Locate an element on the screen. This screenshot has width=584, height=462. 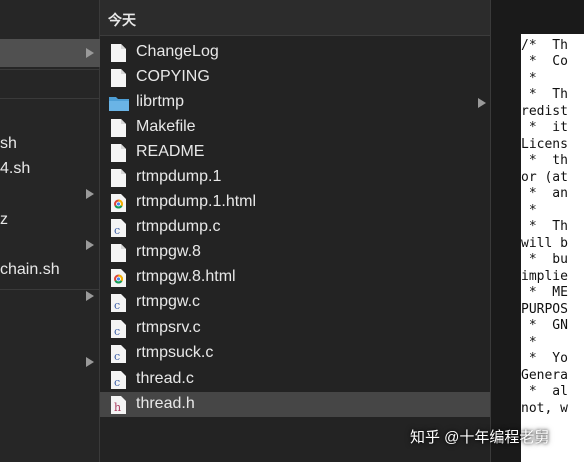
file-row-selected: h thread.h is located at coordinates (295, 404).